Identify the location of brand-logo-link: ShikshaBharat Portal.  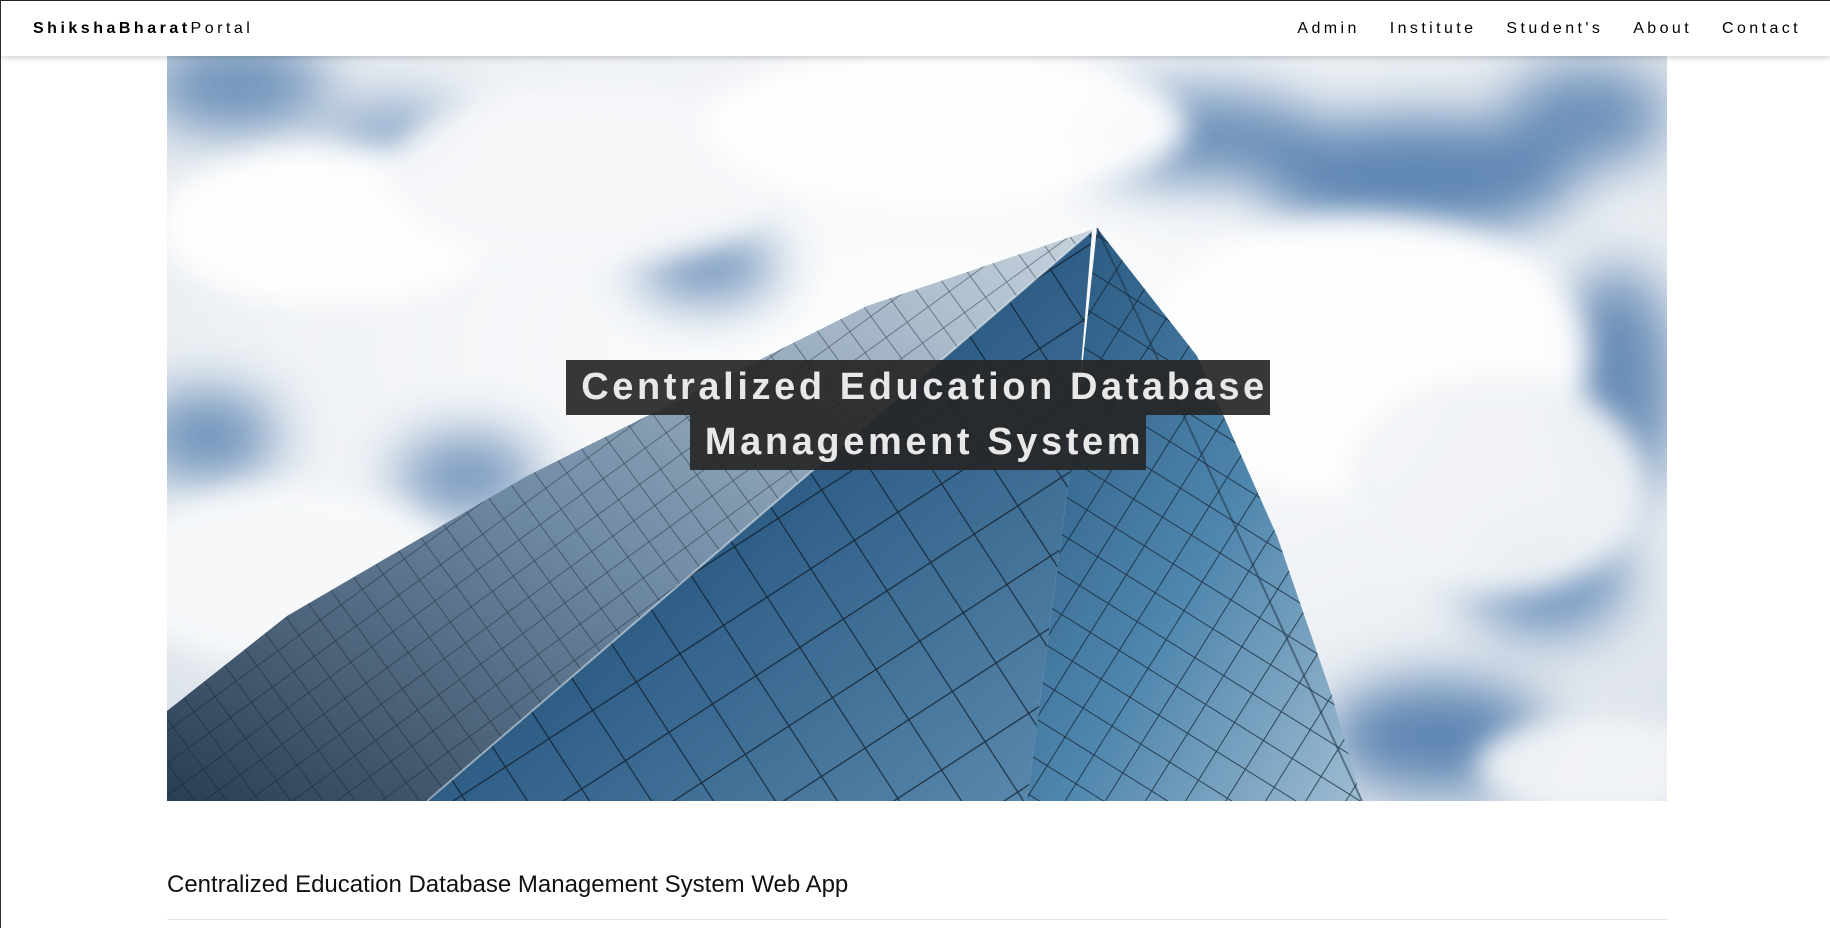
(143, 29).